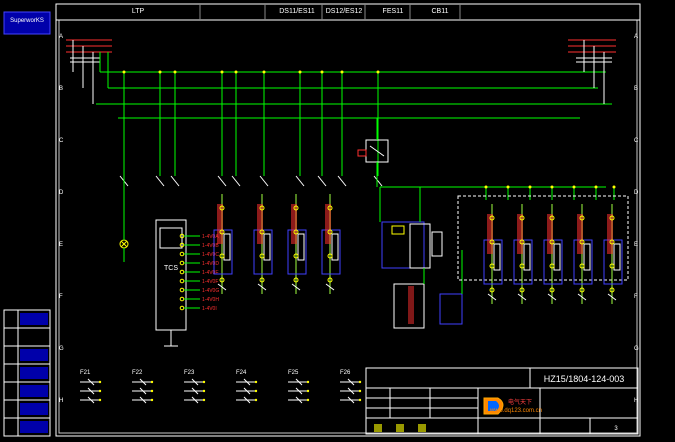 The width and height of the screenshot is (675, 442). Describe the element at coordinates (61, 89) in the screenshot. I see `row-letter-left: B` at that location.